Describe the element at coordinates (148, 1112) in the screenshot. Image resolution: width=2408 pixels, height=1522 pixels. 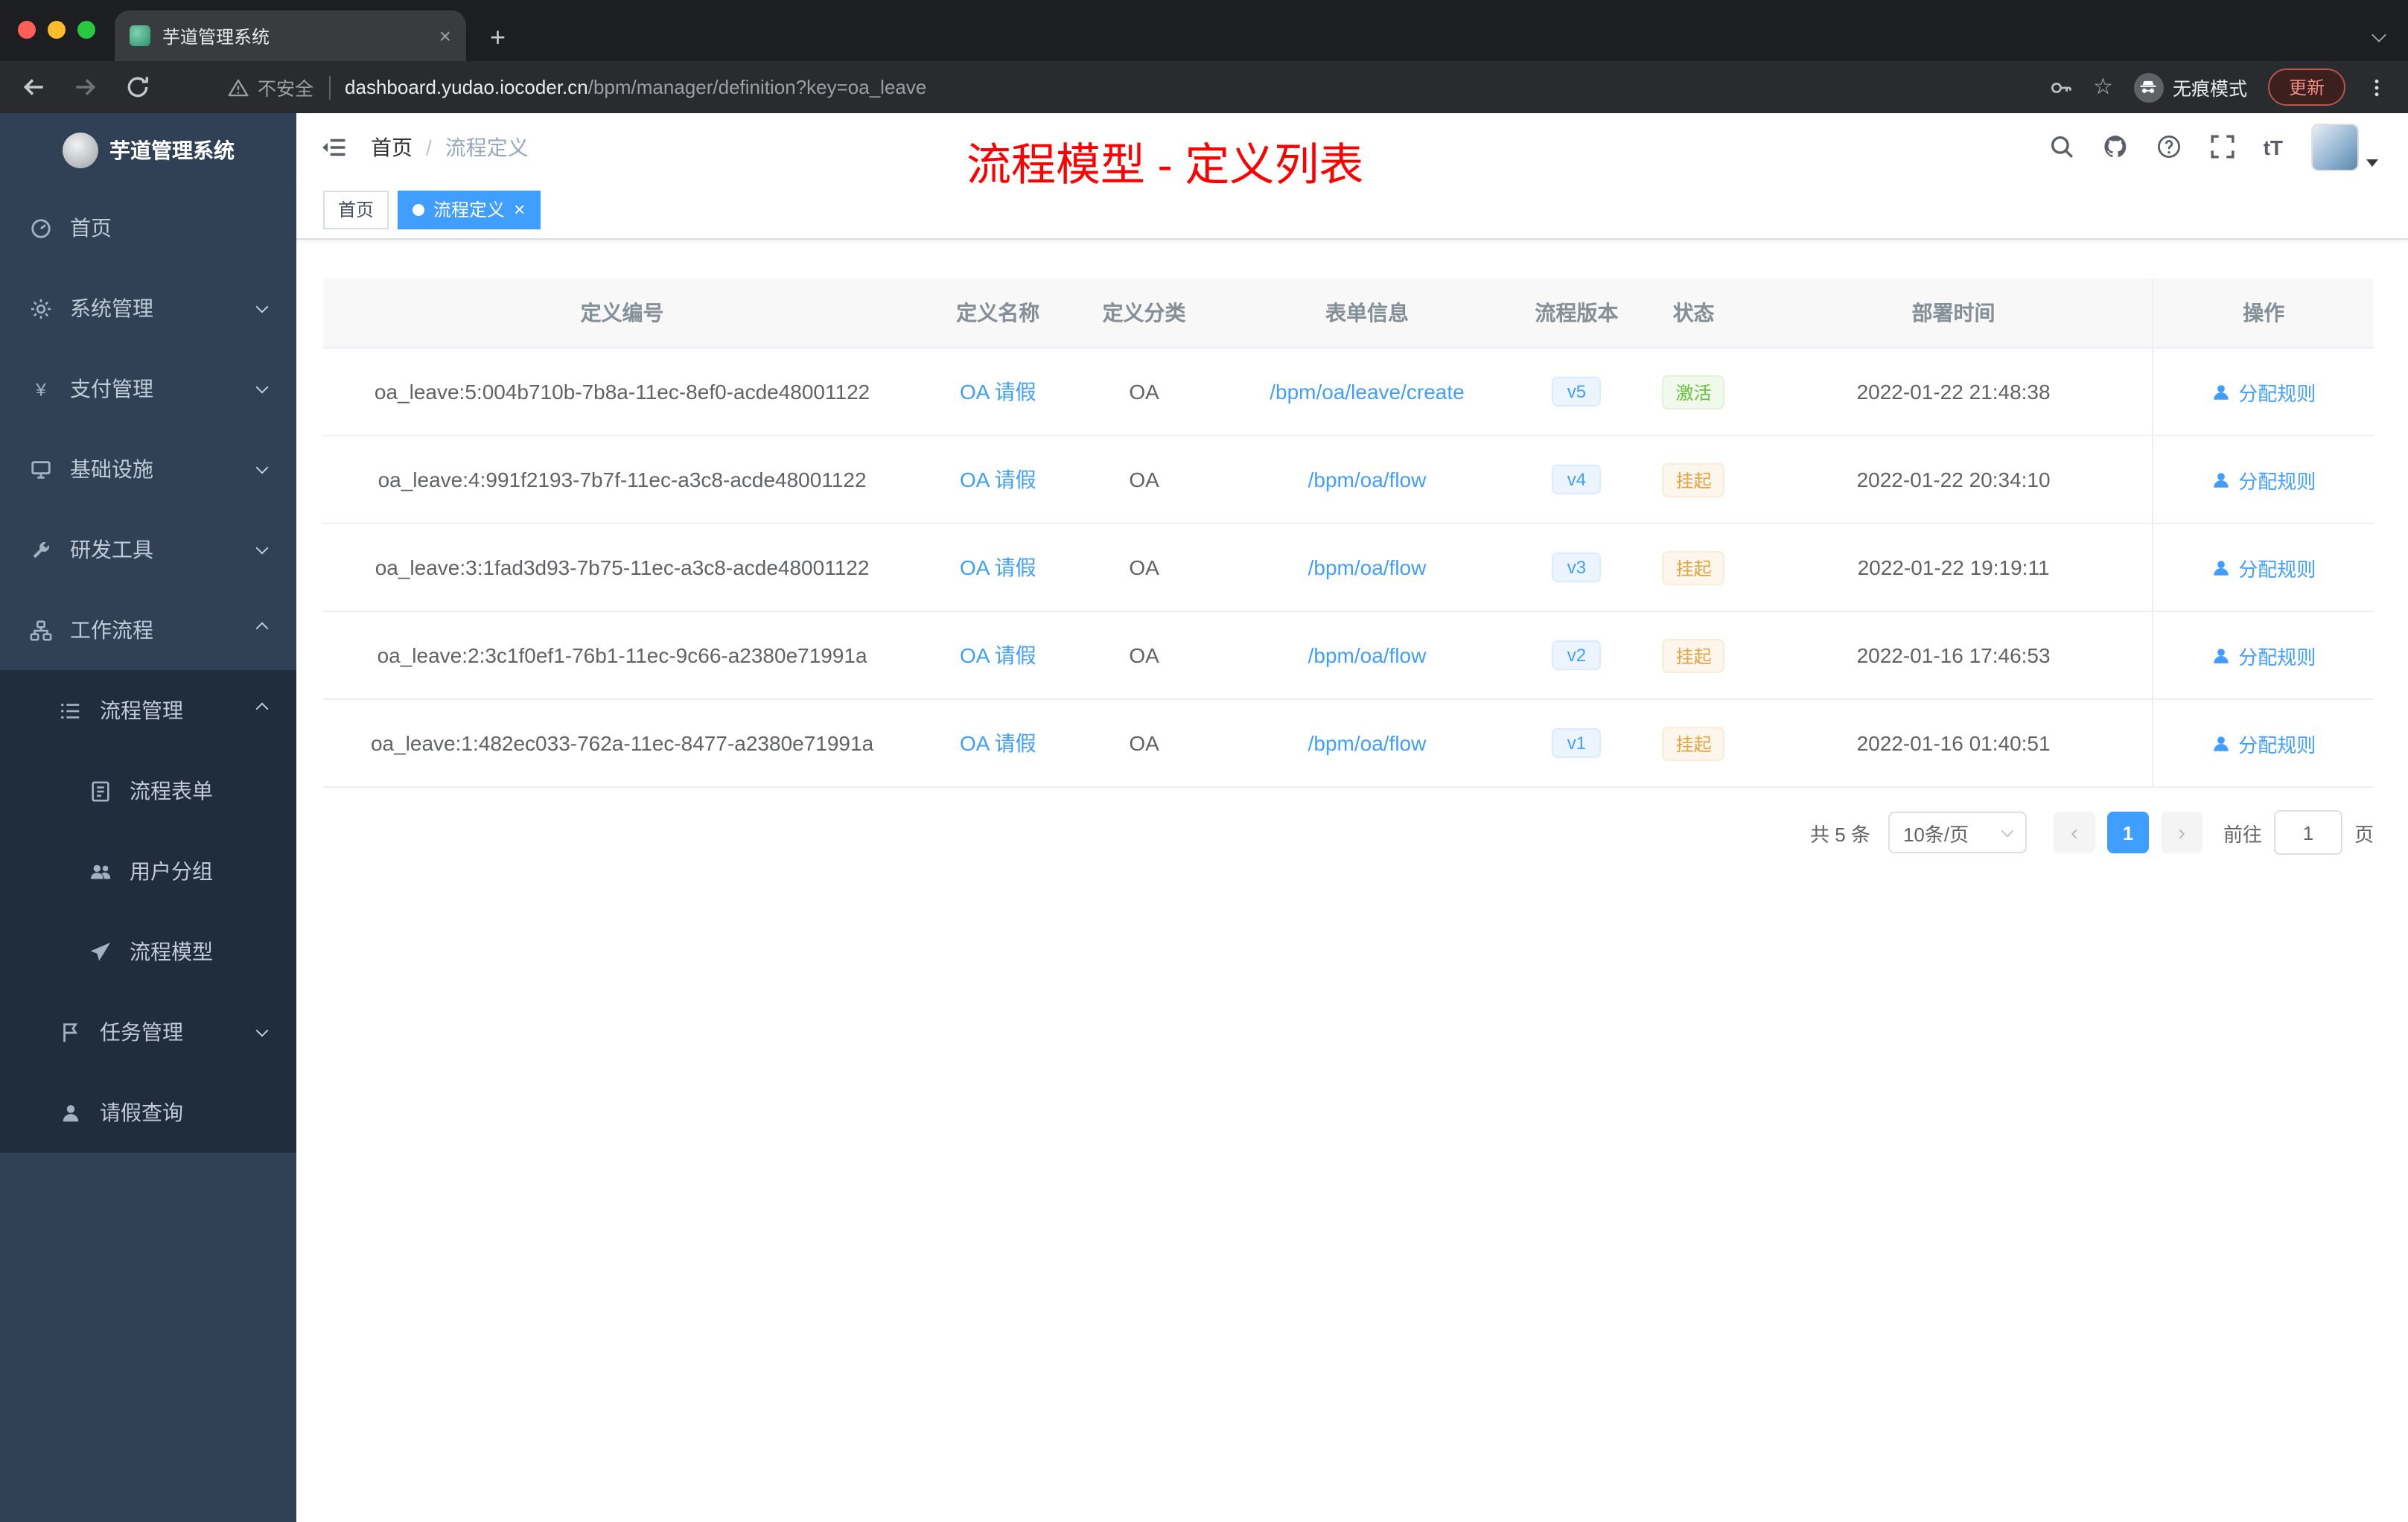
I see `sidebar-item-leave-query: 请假查询` at that location.